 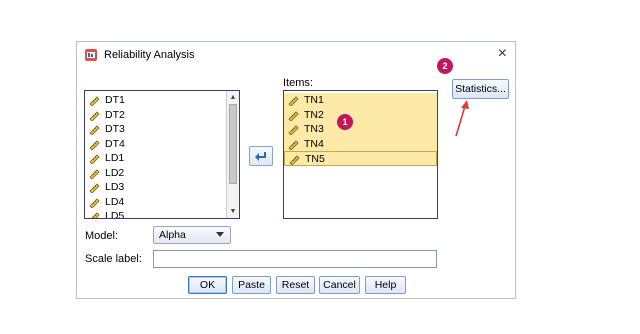 What do you see at coordinates (502, 54) in the screenshot?
I see `close-icon: ×` at bounding box center [502, 54].